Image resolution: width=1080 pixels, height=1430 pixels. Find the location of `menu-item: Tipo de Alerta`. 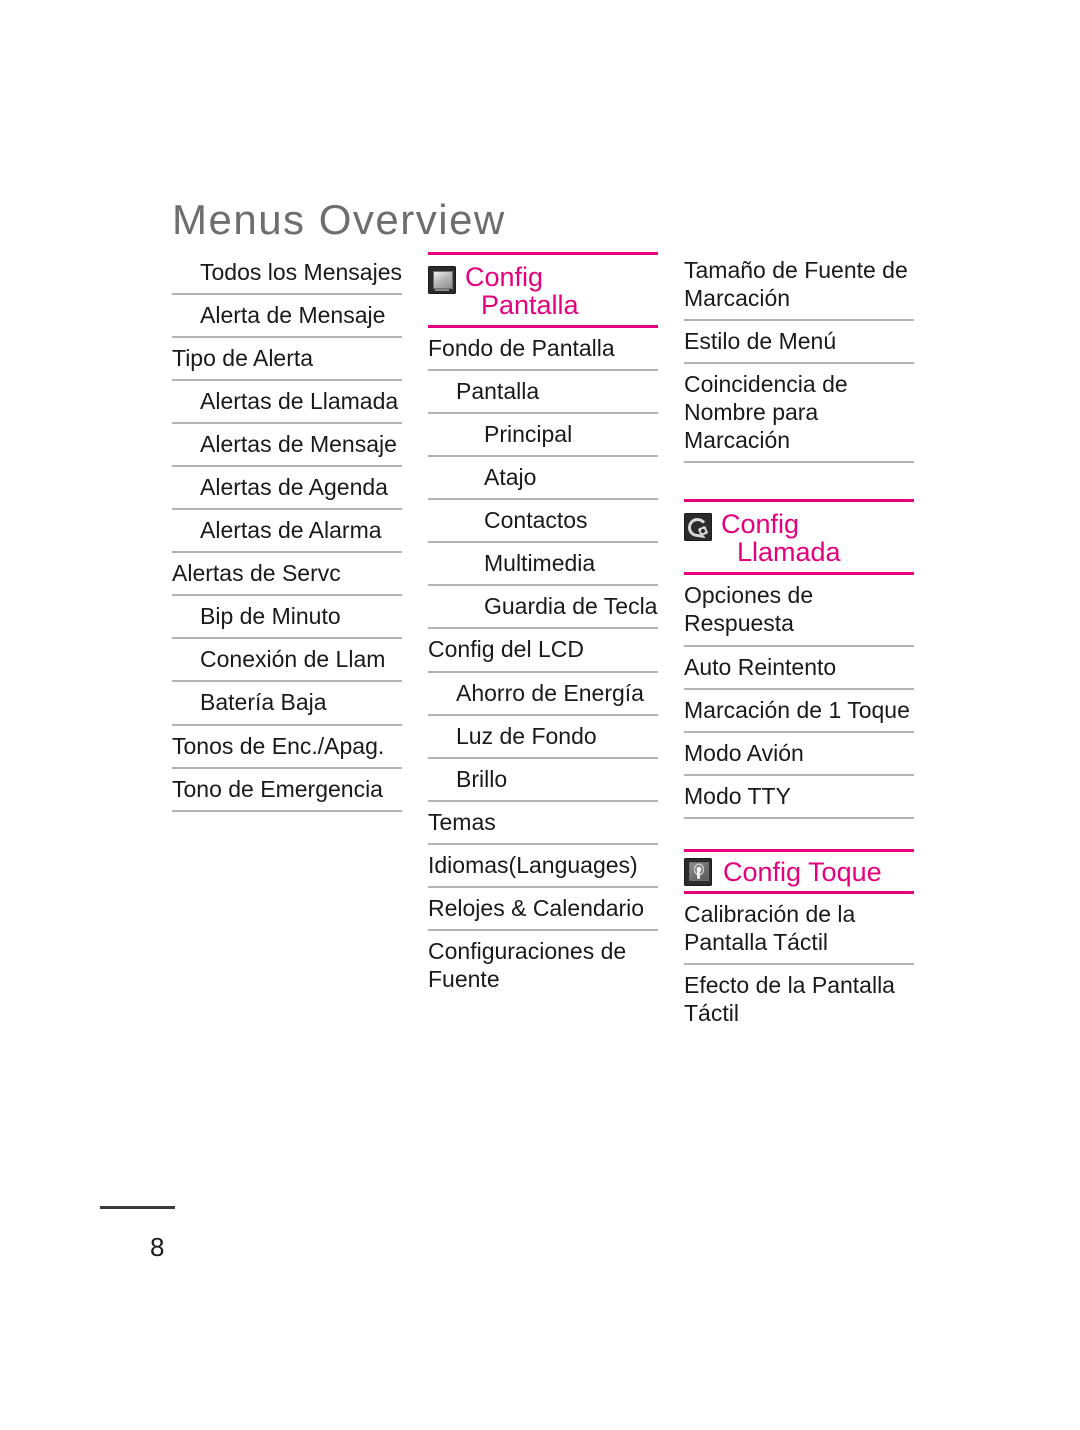

menu-item: Tipo de Alerta is located at coordinates (287, 360).